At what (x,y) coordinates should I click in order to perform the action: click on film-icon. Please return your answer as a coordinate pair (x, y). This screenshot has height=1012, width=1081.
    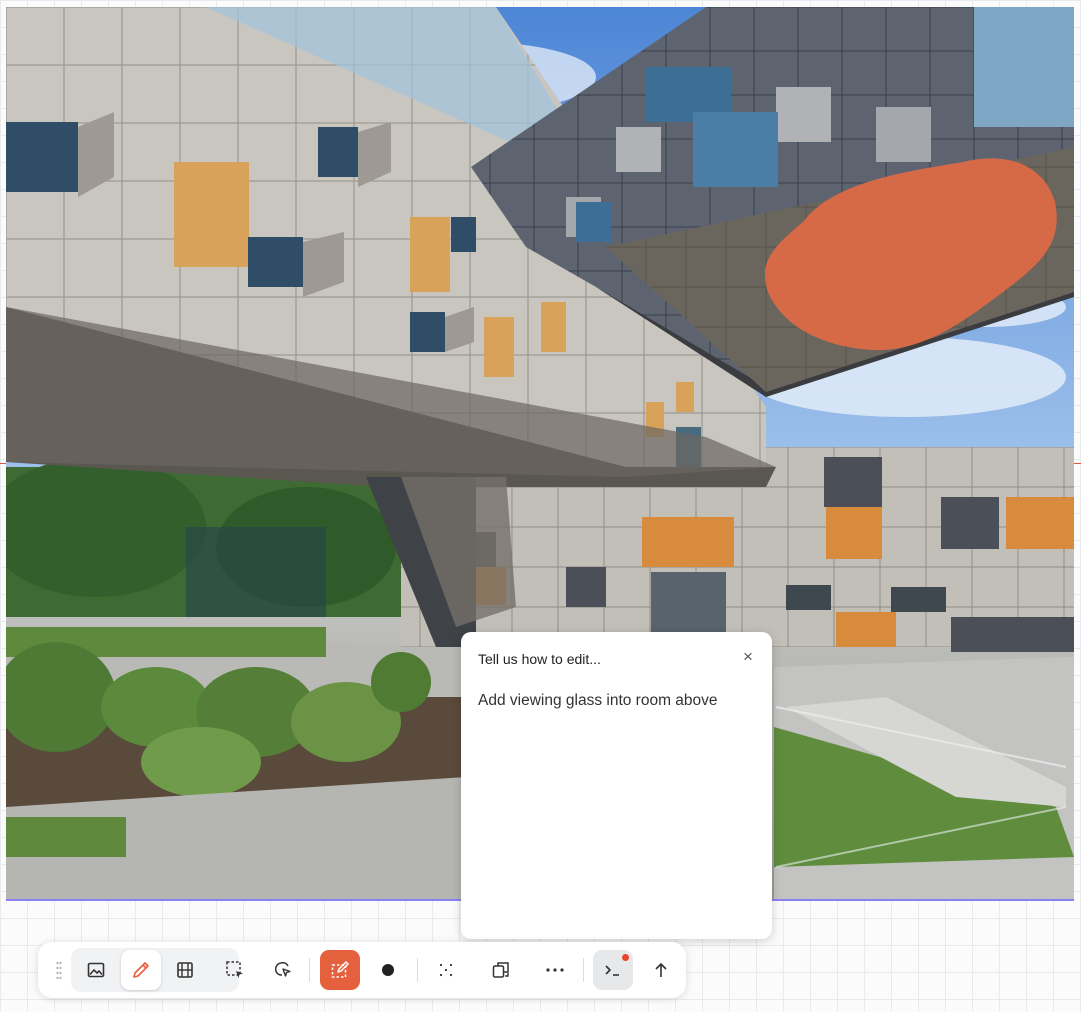
    Looking at the image, I should click on (185, 970).